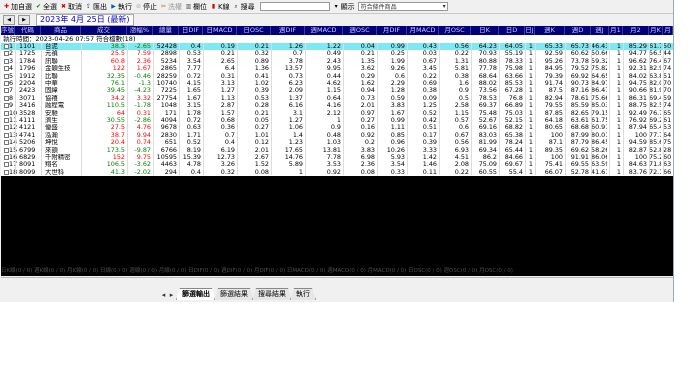 The width and height of the screenshot is (690, 388). Describe the element at coordinates (168, 91) in the screenshot. I see `table-cell: 7225` at that location.